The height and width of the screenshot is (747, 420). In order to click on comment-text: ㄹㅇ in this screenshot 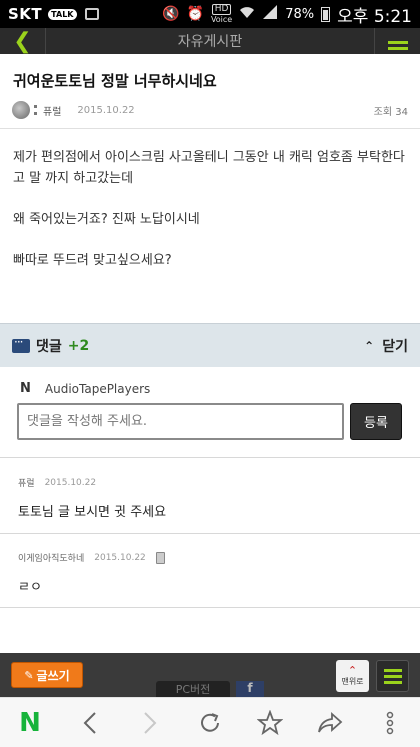, I will do `click(30, 587)`.